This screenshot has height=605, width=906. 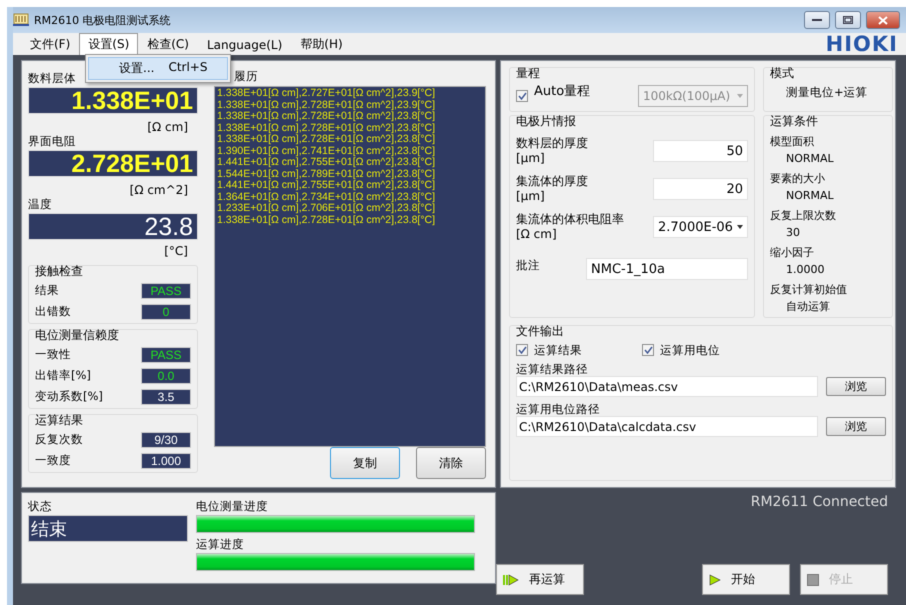 I want to click on history-title: 履历, so click(x=246, y=76).